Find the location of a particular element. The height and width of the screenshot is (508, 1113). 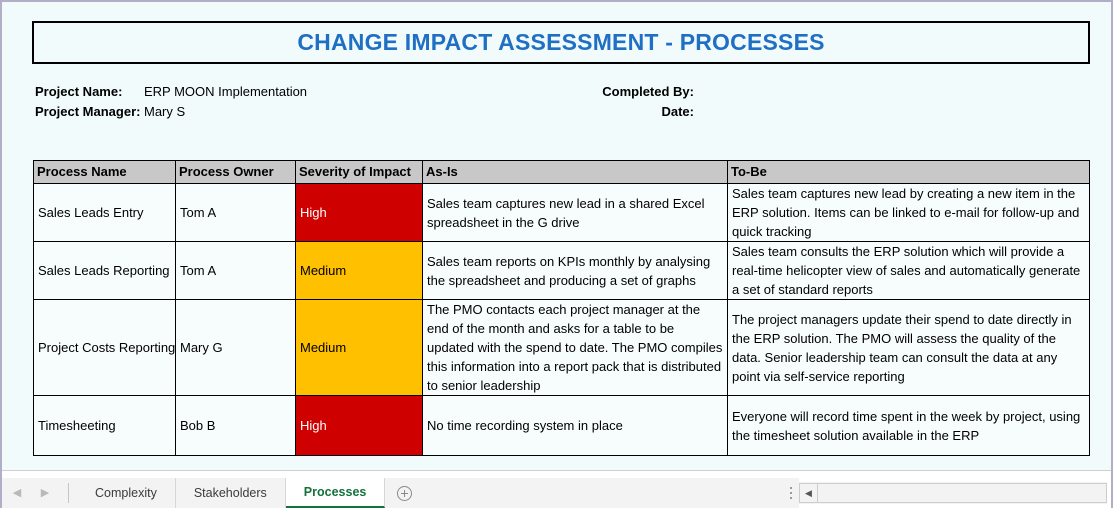

horizontal-scrollbar: ◀ is located at coordinates (953, 493).